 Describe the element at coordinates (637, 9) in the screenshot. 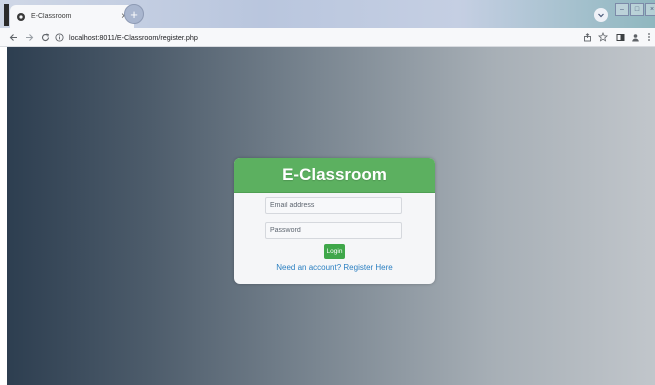

I see `maximize-icon: □` at that location.